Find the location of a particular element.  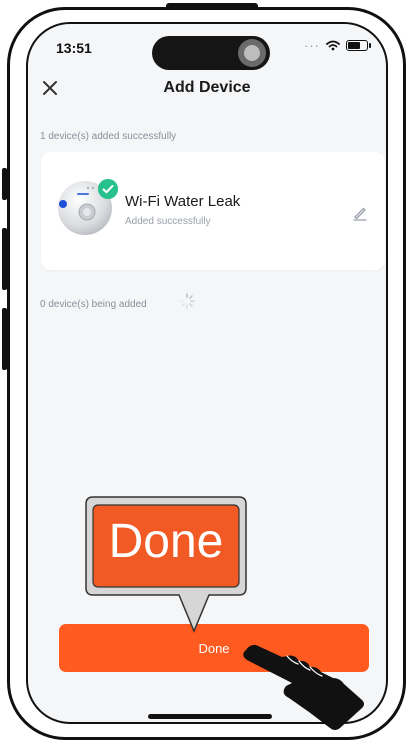

status-icons: ··· is located at coordinates (337, 45).